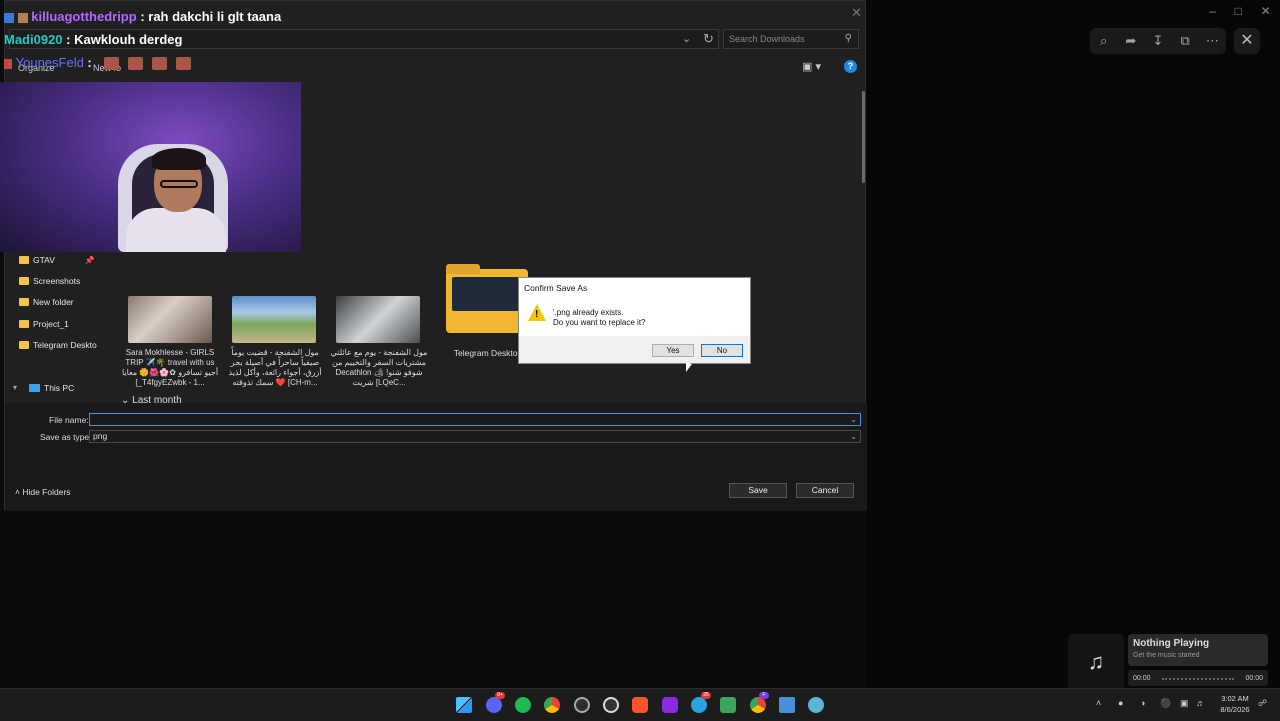 Image resolution: width=1280 pixels, height=721 pixels. I want to click on dialog-close-icon: ✕, so click(856, 13).